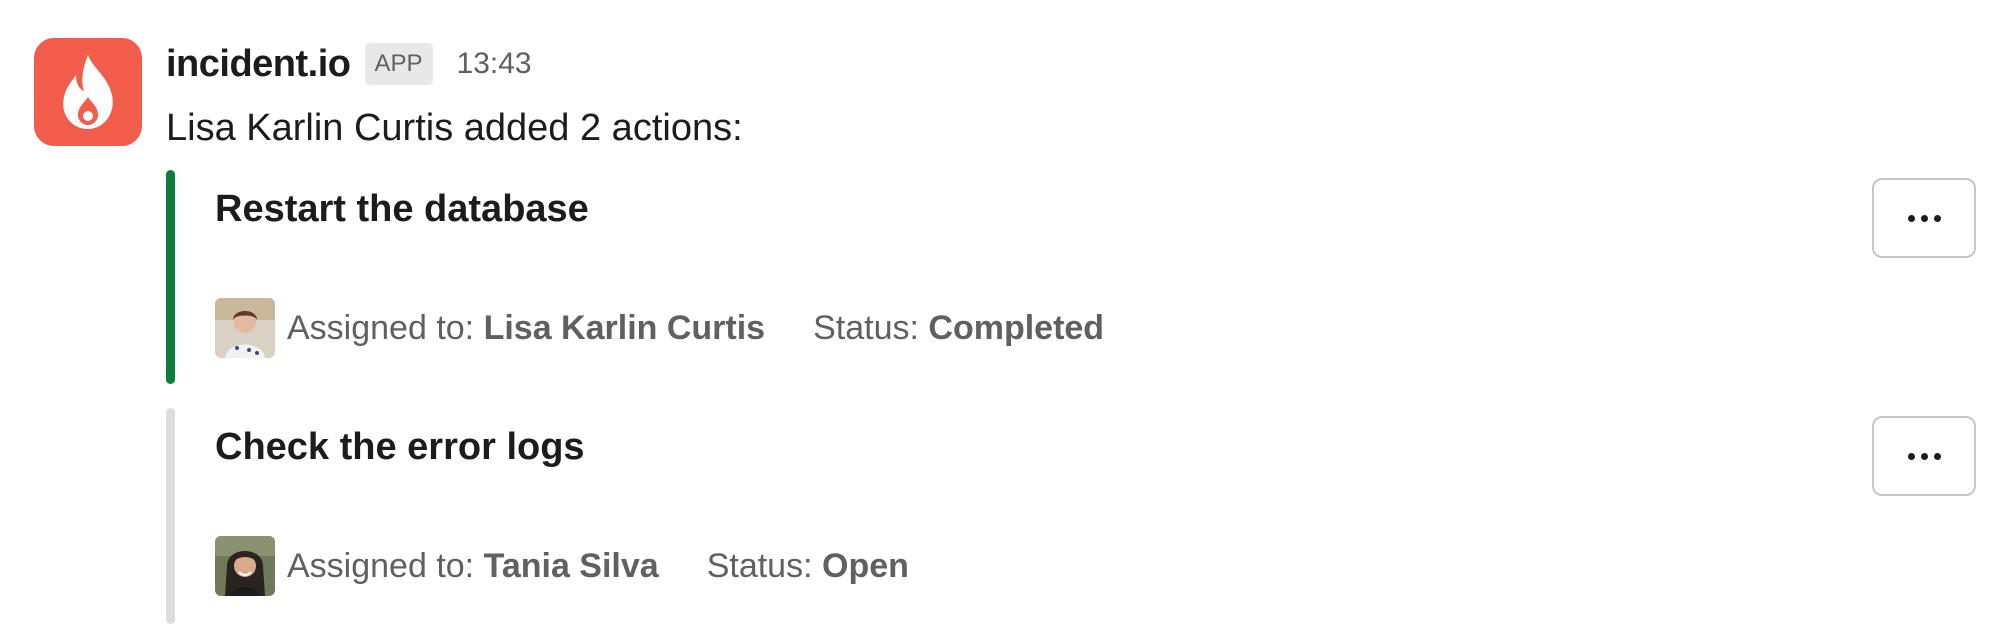  I want to click on action-meta: Assigned to: Tania Silva Status: Open, so click(562, 566).